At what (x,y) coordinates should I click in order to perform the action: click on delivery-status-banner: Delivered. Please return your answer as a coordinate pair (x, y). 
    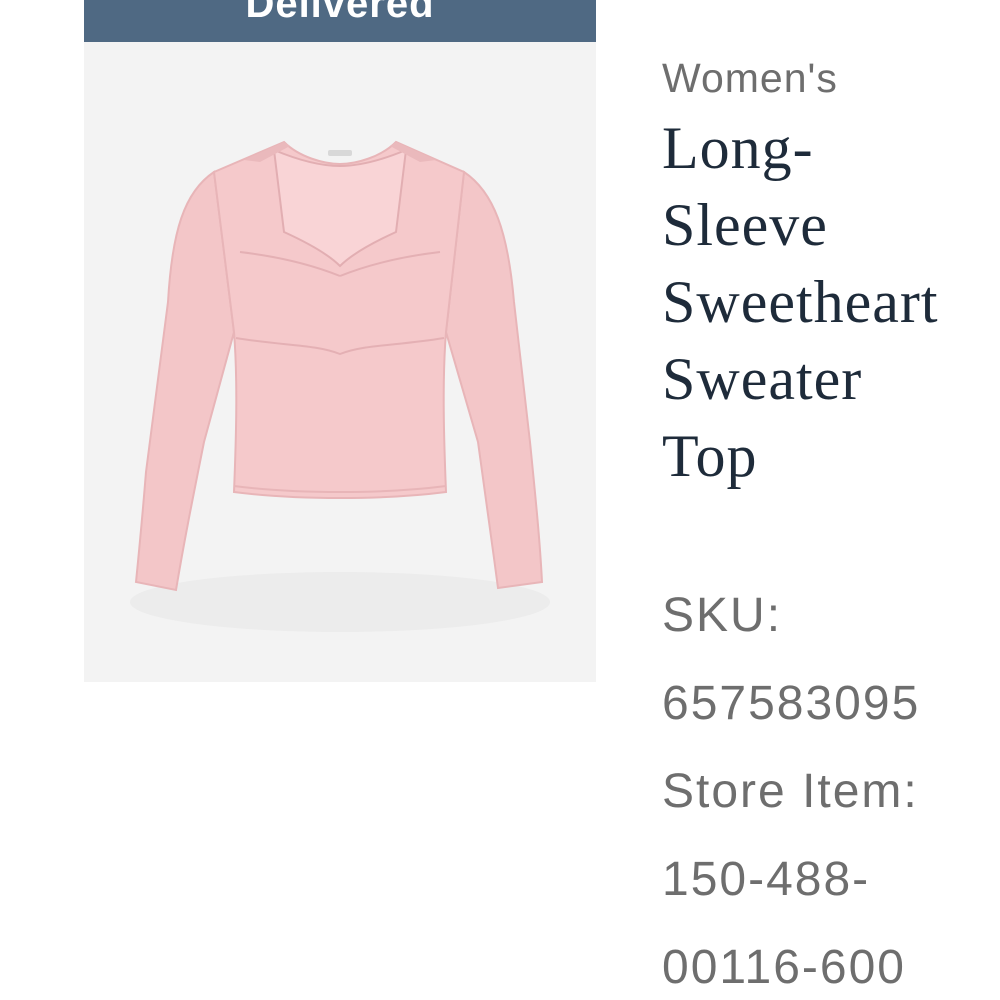
    Looking at the image, I should click on (340, 21).